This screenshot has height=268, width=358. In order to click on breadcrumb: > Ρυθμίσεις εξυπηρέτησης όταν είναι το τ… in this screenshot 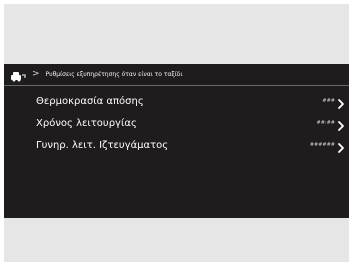, I will do `click(176, 75)`.